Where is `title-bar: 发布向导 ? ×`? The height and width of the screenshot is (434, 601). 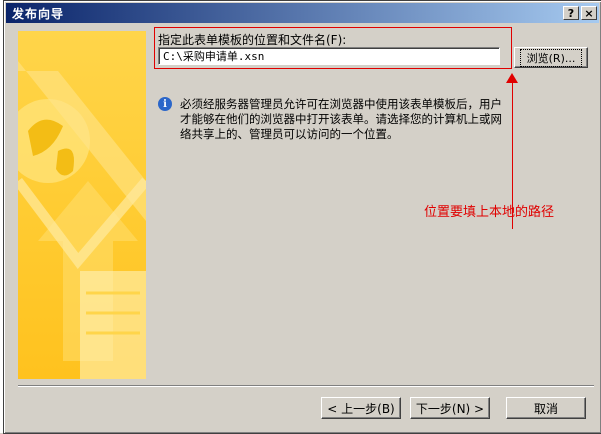
title-bar: 发布向导 ? × is located at coordinates (302, 13).